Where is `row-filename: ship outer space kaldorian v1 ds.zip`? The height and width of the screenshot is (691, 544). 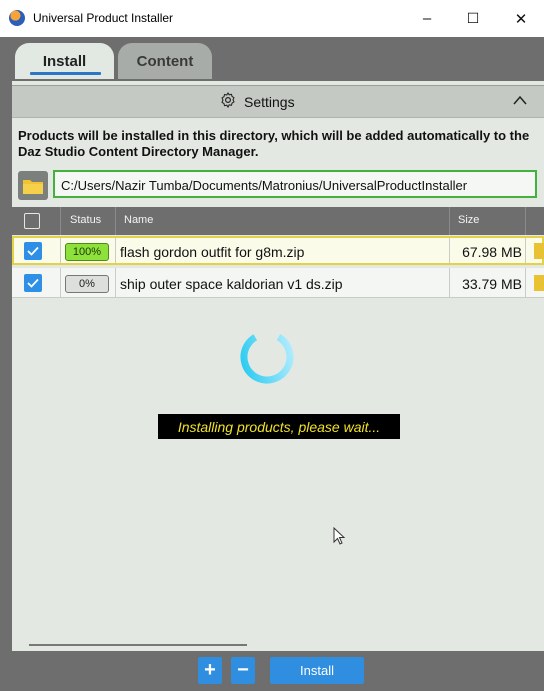
row-filename: ship outer space kaldorian v1 ds.zip is located at coordinates (231, 284).